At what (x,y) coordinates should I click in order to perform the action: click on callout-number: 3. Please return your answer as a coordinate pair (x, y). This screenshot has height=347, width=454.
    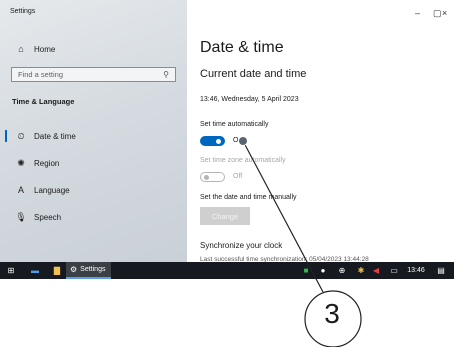
    Looking at the image, I should click on (332, 313).